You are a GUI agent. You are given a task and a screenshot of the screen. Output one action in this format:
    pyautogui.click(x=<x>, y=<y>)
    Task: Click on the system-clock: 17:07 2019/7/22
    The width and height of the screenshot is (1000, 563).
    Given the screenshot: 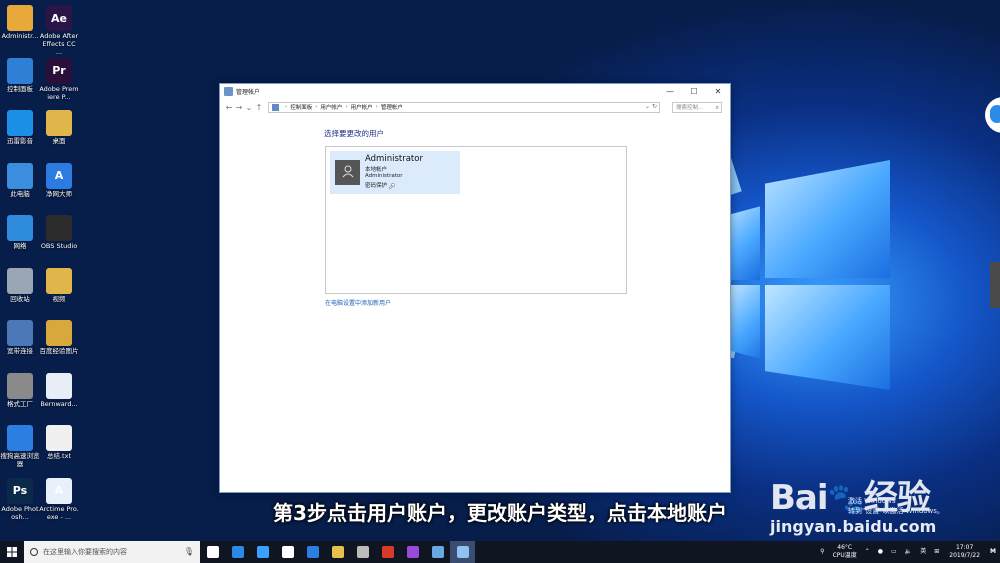 What is the action you would take?
    pyautogui.click(x=964, y=552)
    